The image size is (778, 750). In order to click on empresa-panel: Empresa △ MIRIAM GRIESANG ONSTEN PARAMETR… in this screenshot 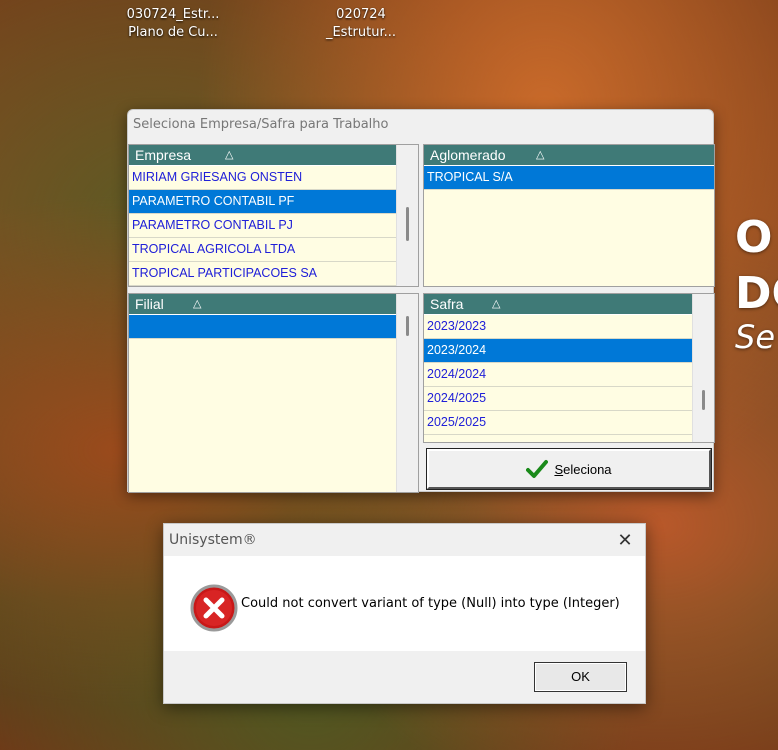, I will do `click(273, 215)`.